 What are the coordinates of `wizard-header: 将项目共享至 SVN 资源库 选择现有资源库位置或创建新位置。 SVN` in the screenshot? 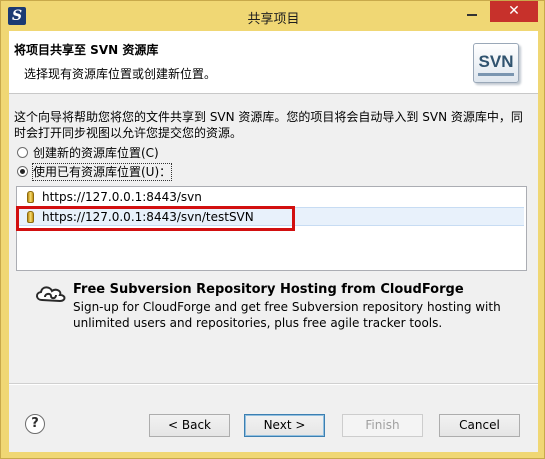 It's located at (273, 62).